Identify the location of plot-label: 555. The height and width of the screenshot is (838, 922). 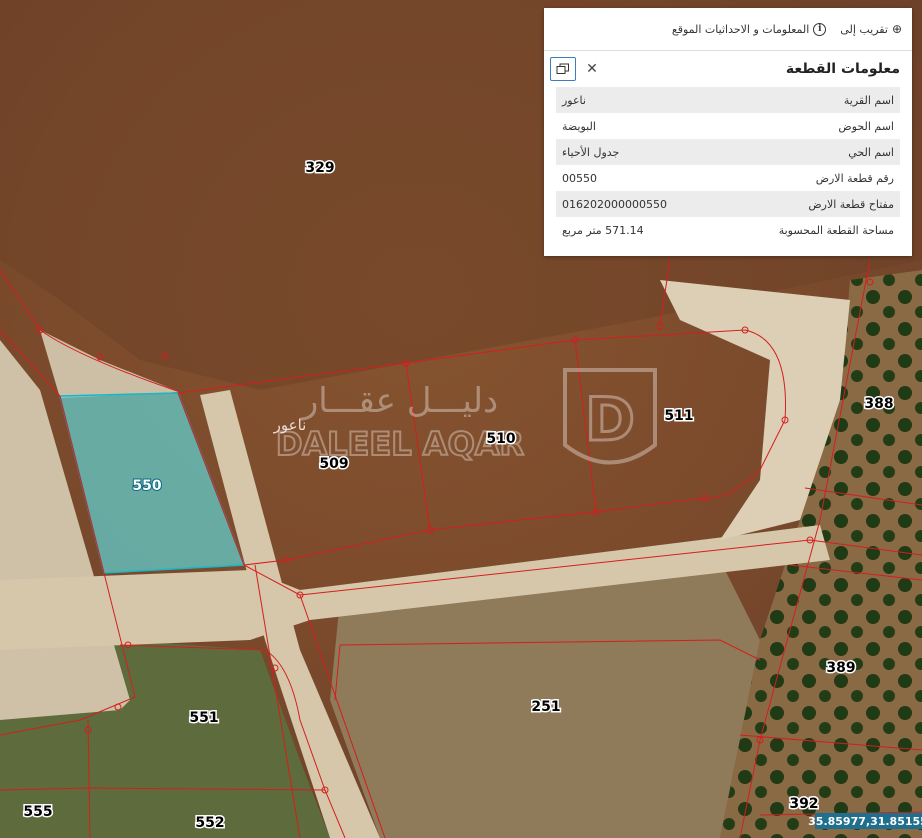
(38, 812).